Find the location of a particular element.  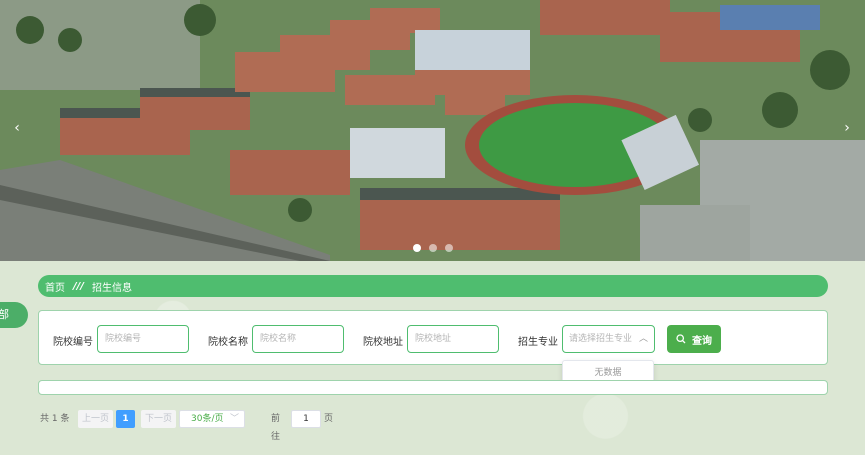

breadcrumb-home-link: 首页 is located at coordinates (55, 286).